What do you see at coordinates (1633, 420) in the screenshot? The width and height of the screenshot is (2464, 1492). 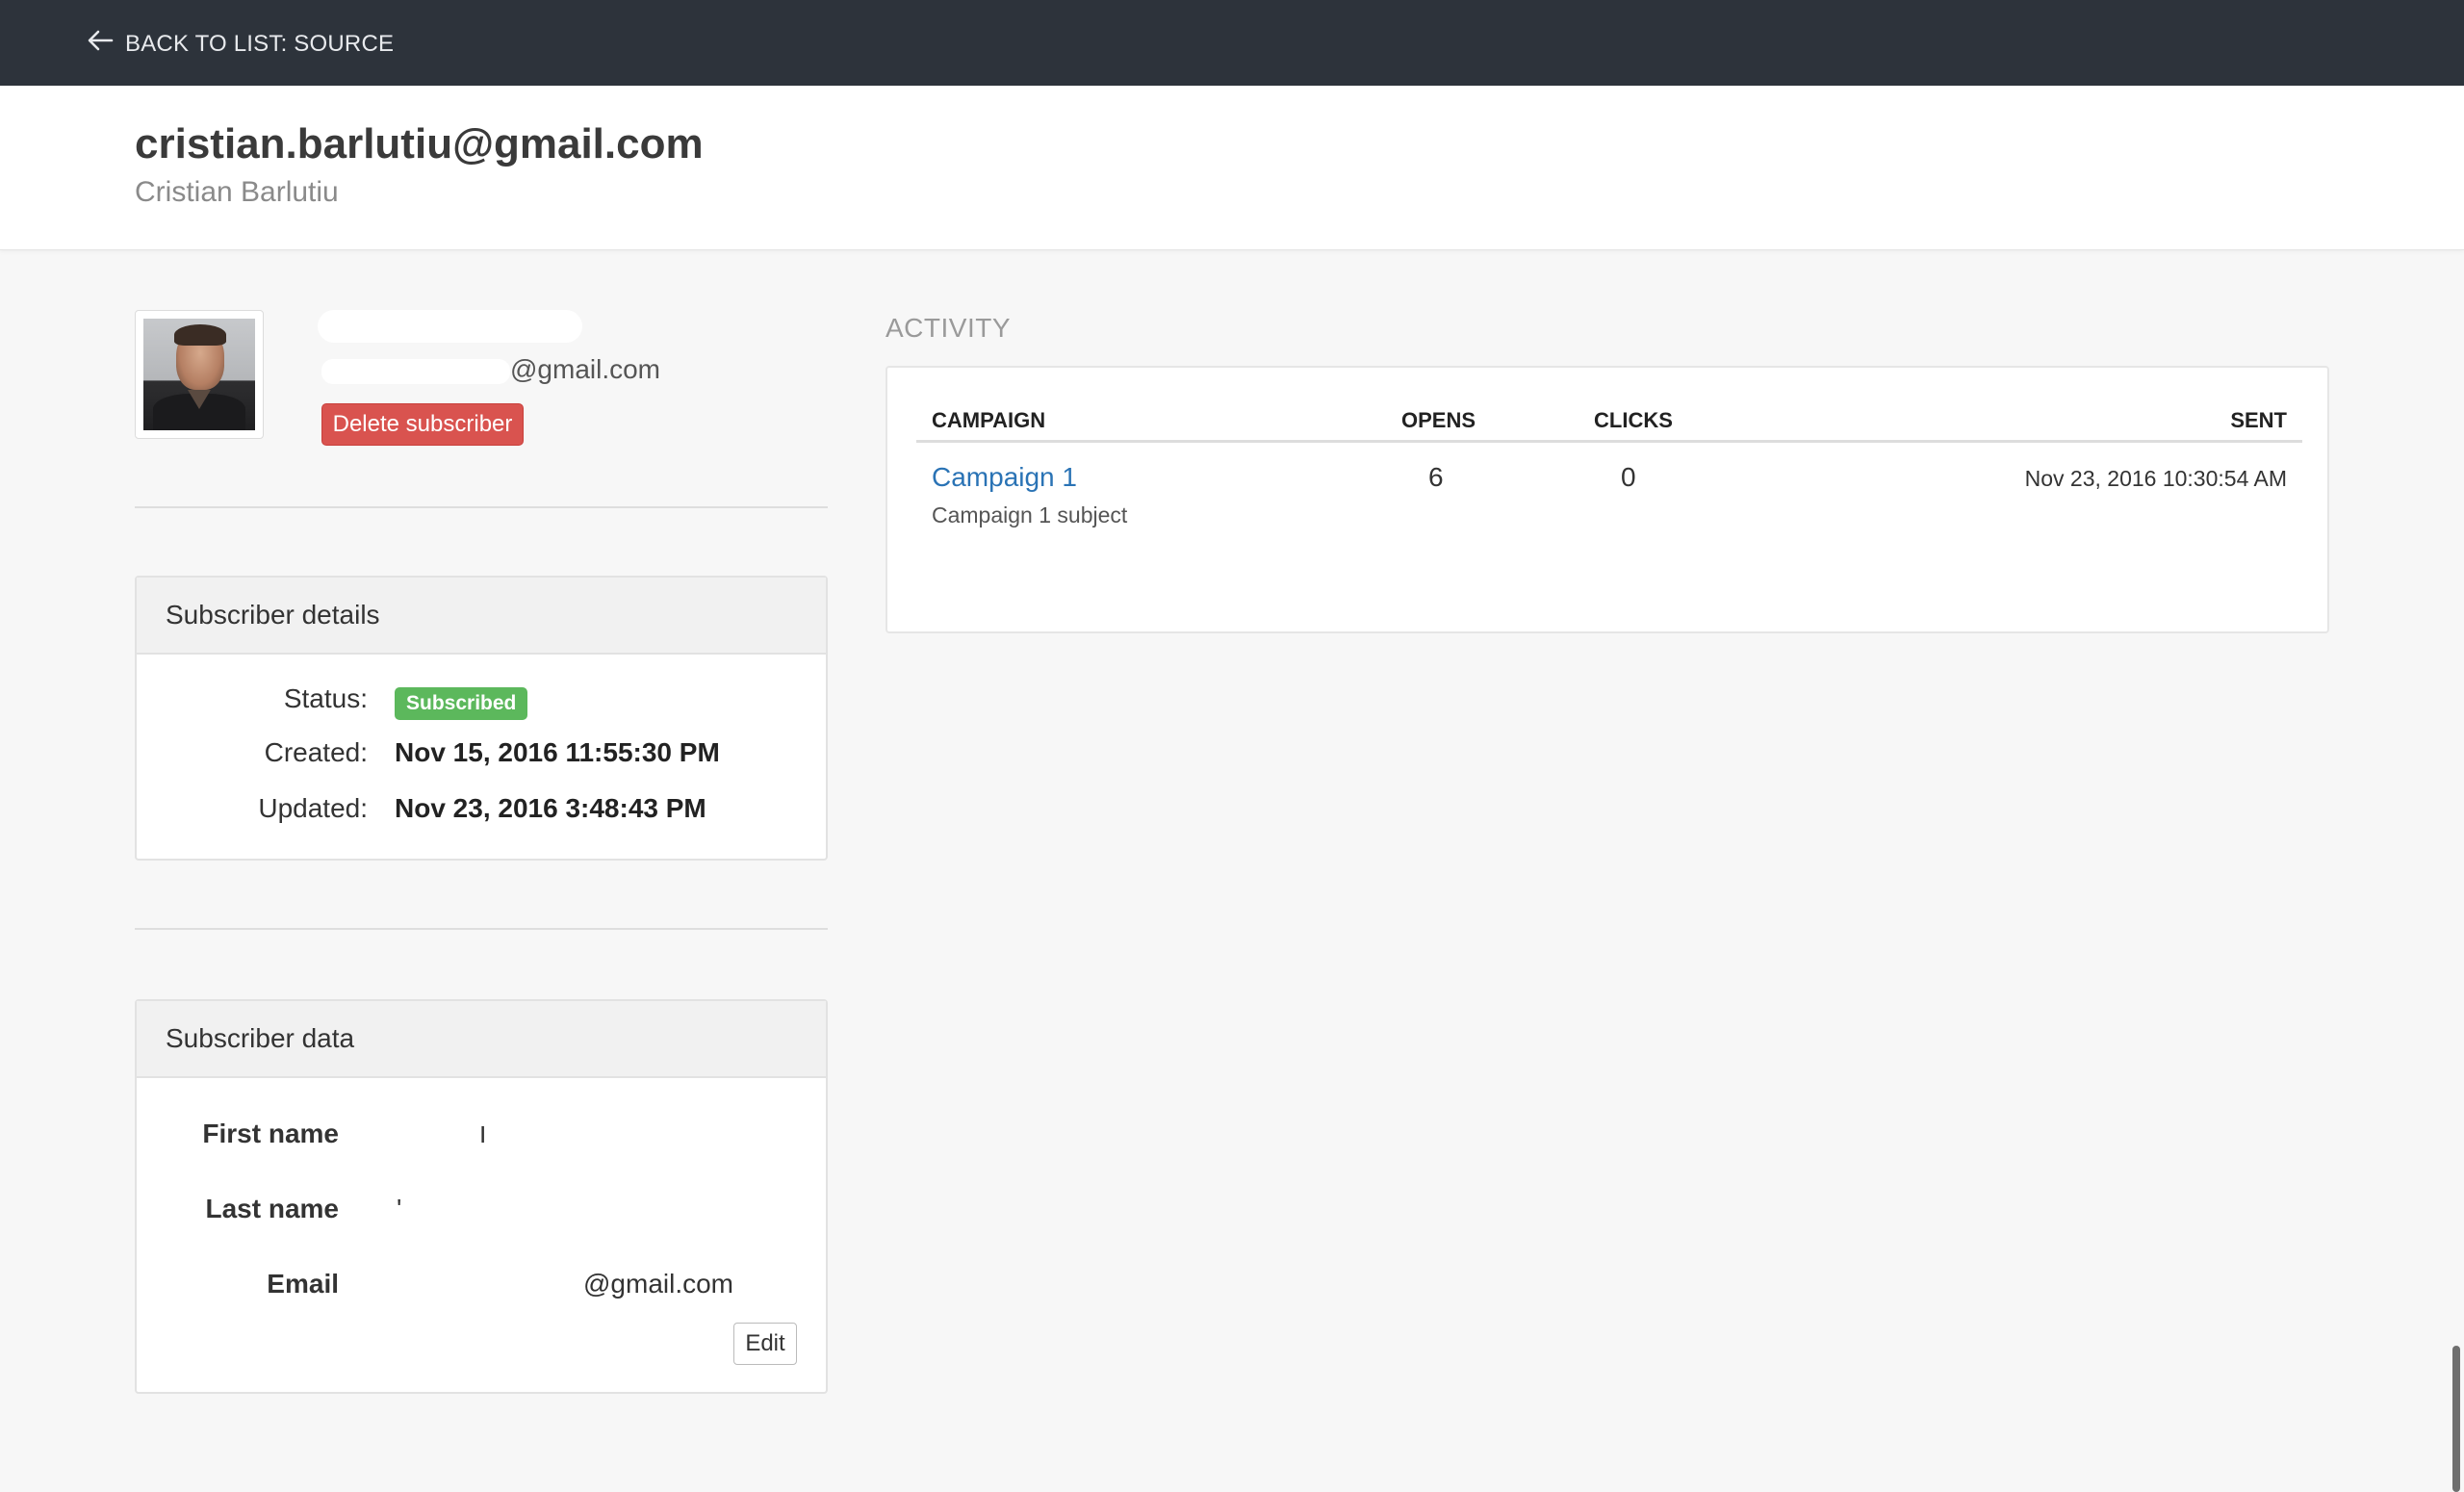 I see `column-header-clicks: CLICKS` at bounding box center [1633, 420].